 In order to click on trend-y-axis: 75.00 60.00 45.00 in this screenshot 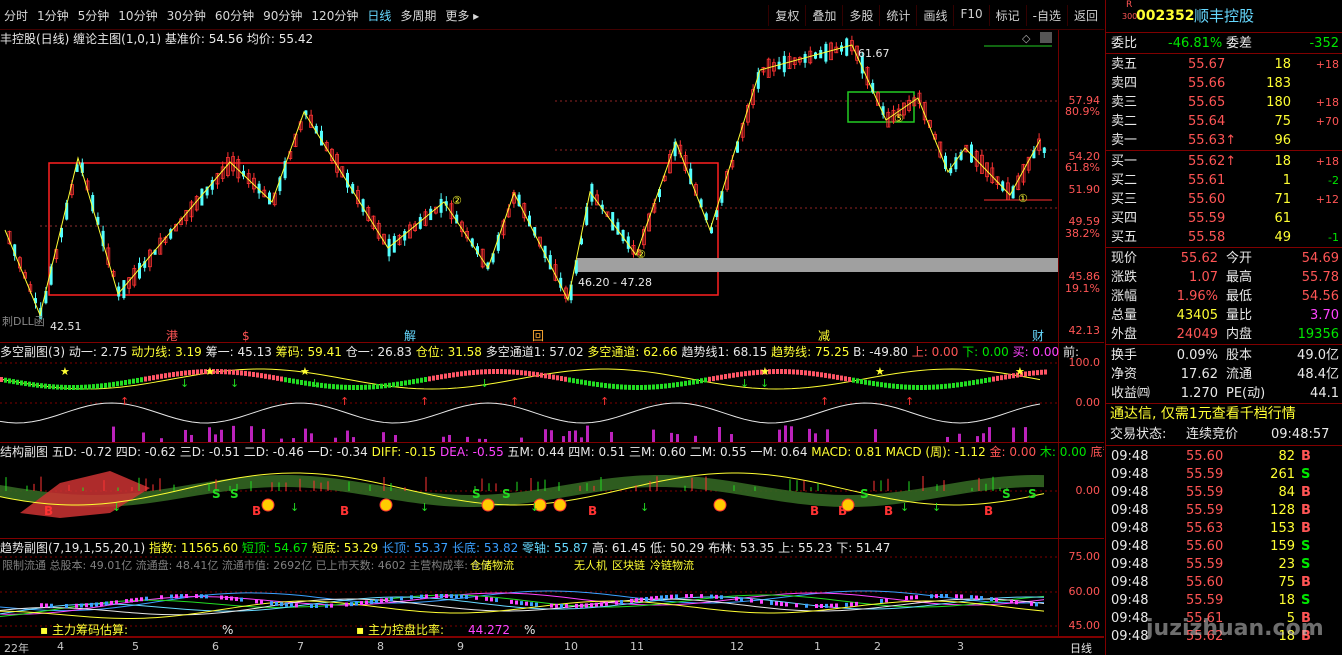, I will do `click(1081, 587)`.